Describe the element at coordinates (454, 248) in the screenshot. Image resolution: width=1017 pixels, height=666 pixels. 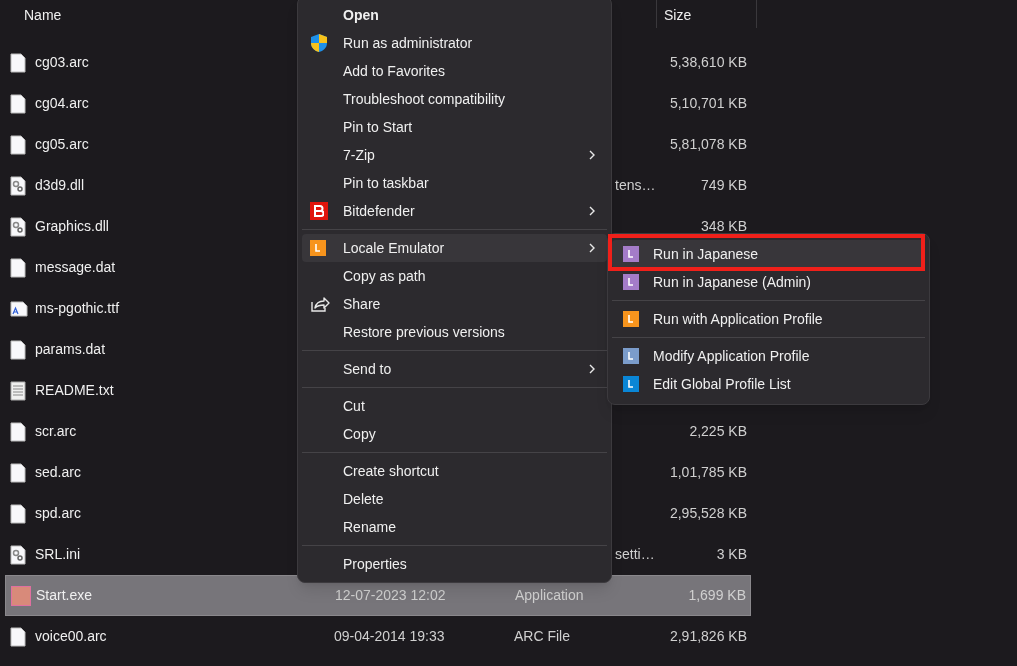
I see `menu-item: Locale Emulator` at that location.